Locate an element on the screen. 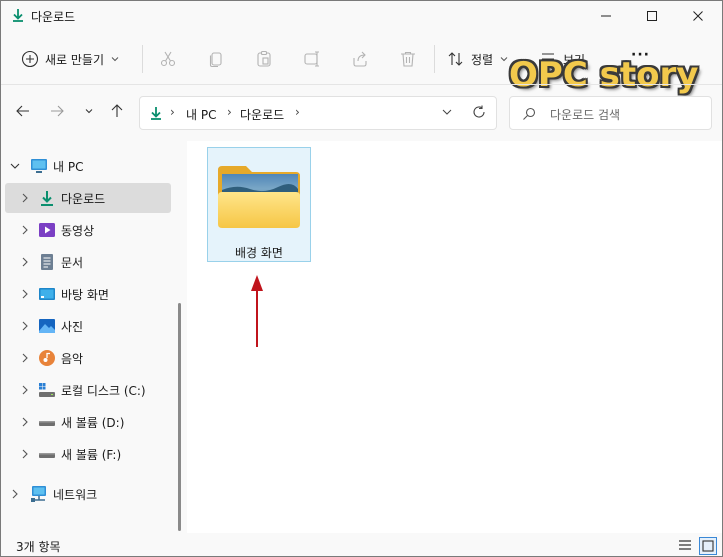 The image size is (723, 557). sort-label: 정렬 is located at coordinates (482, 59).